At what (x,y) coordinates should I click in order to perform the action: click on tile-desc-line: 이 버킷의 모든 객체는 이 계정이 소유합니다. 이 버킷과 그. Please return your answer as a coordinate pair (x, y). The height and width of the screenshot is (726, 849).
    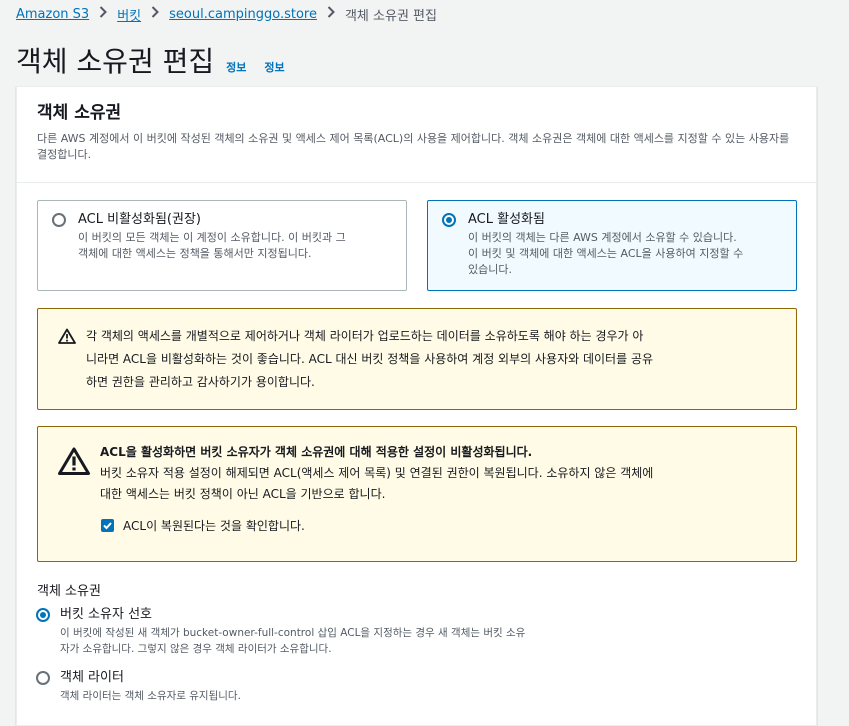
    Looking at the image, I should click on (212, 237).